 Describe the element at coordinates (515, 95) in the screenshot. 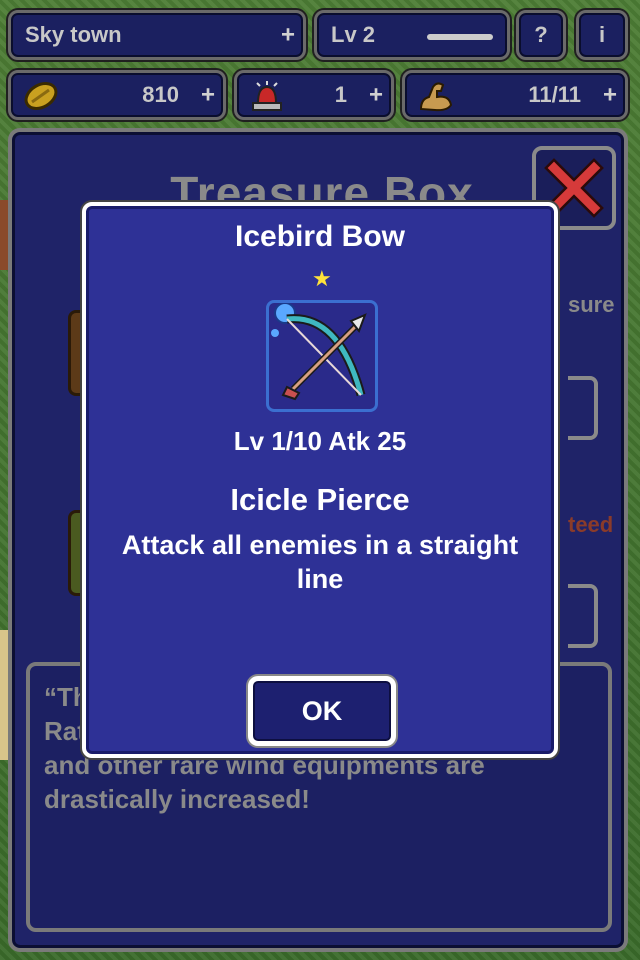

I see `stamina-counter: 11/11 +` at that location.